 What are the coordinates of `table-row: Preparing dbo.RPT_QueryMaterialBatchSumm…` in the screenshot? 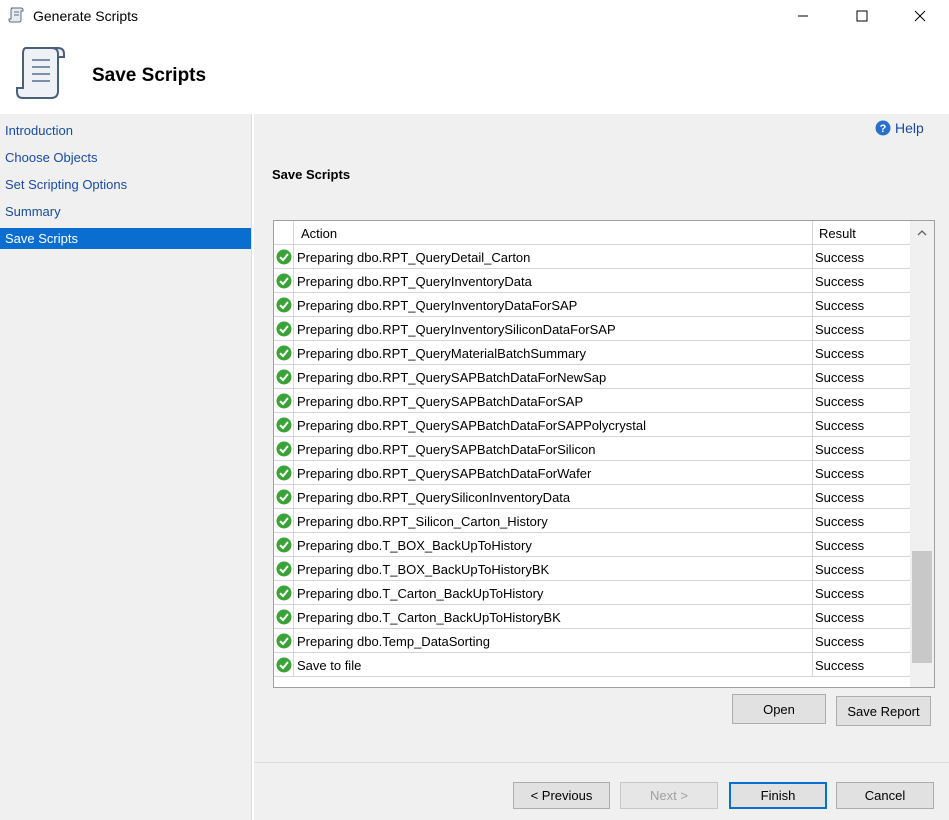 It's located at (592, 353).